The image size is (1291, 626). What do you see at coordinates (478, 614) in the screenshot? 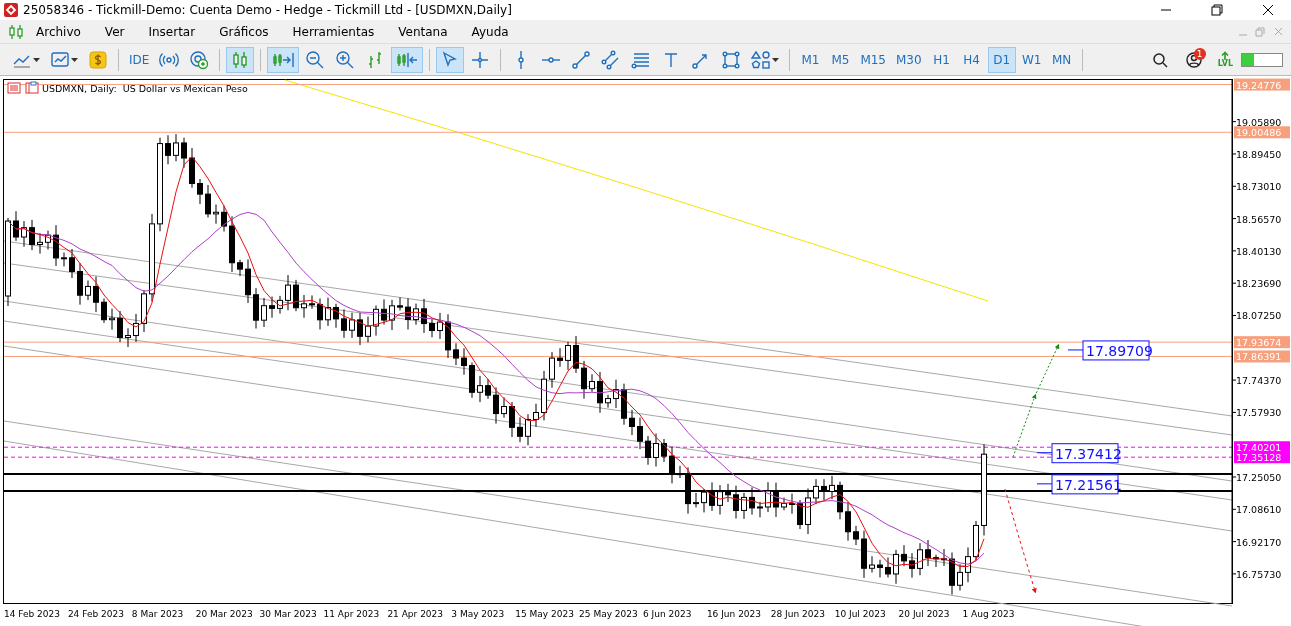
I see `date-axis-label: 3 May 2023` at bounding box center [478, 614].